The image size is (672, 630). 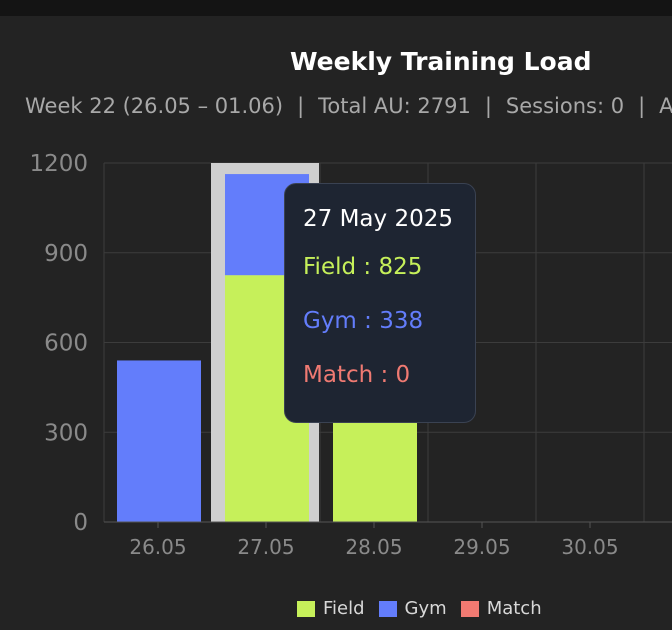 I want to click on y-tick-label: 0, so click(x=80, y=523).